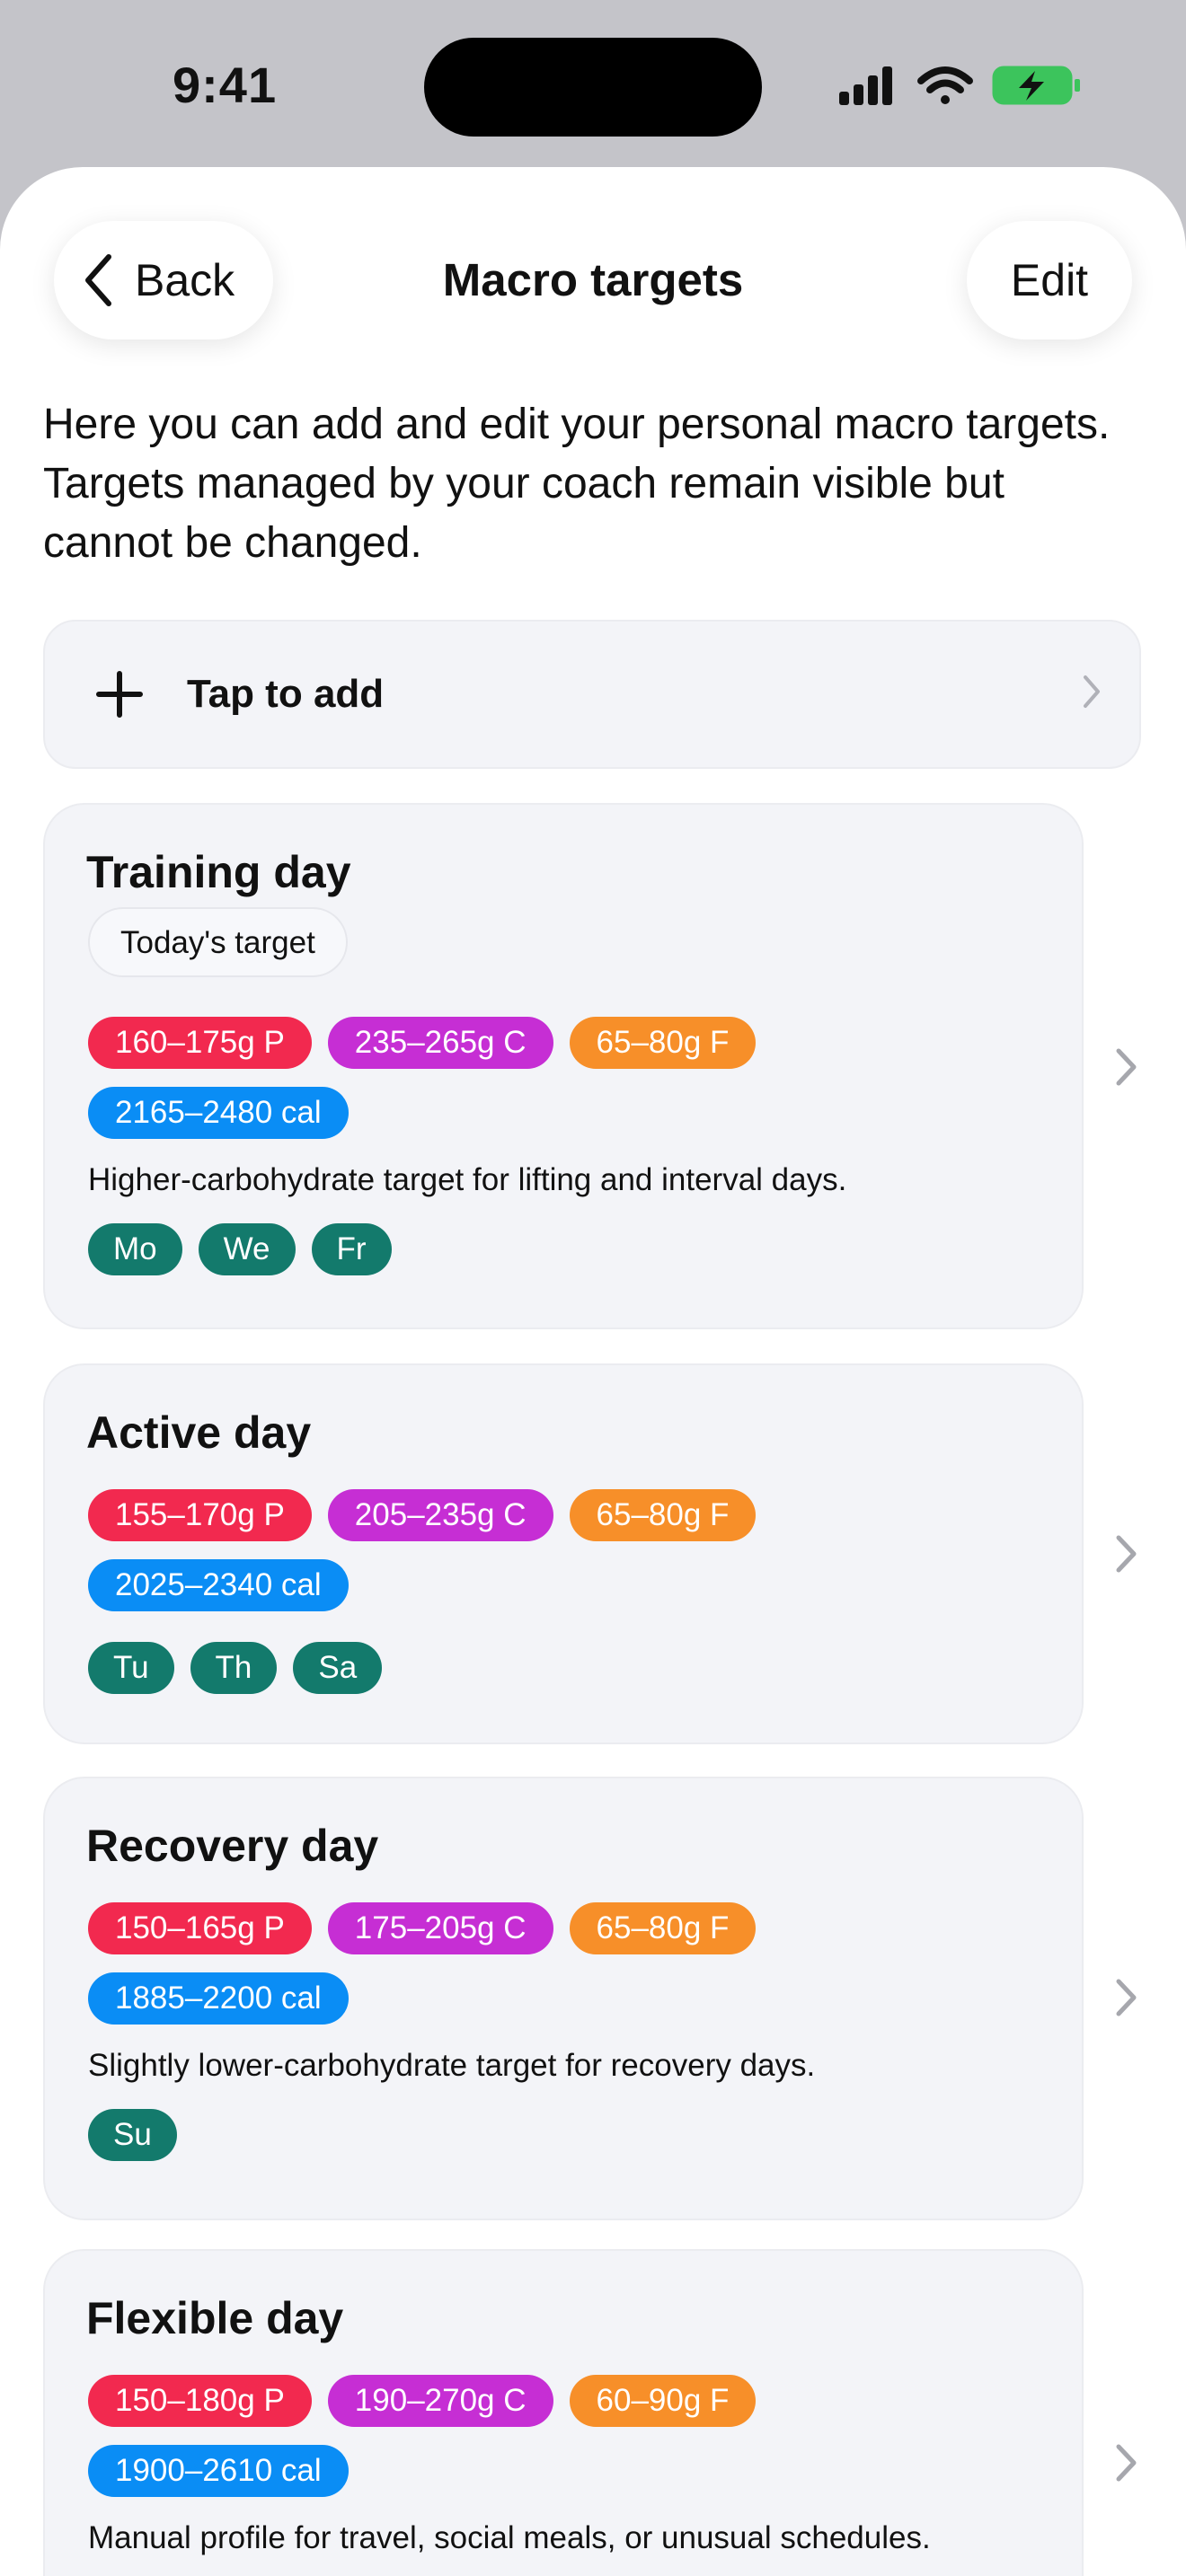  I want to click on card-title: Training day, so click(218, 872).